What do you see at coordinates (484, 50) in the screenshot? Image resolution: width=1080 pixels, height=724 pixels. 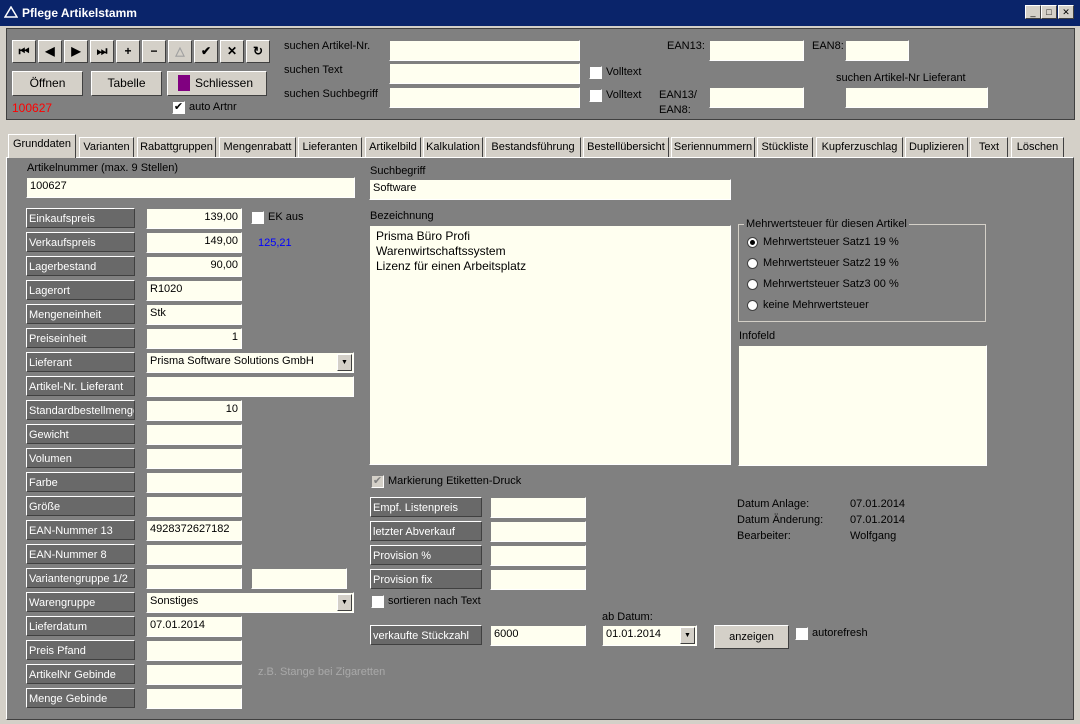 I see `search-artikel-nr-input` at bounding box center [484, 50].